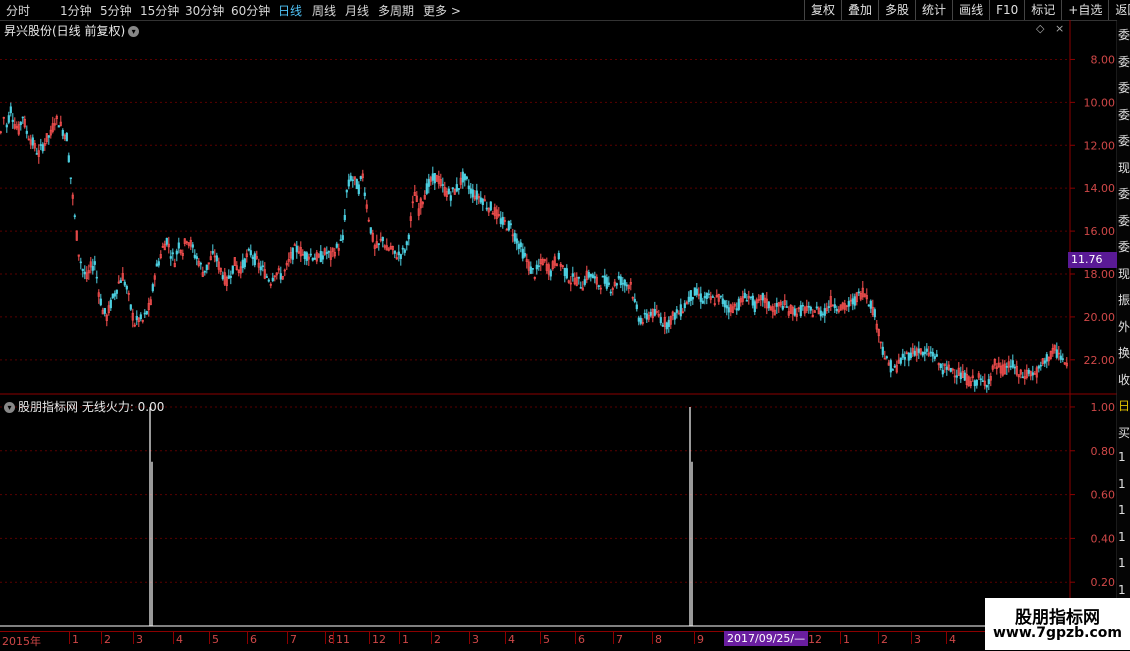 The image size is (1130, 651). I want to click on indicator-tick-label: 0.80, so click(1103, 451).